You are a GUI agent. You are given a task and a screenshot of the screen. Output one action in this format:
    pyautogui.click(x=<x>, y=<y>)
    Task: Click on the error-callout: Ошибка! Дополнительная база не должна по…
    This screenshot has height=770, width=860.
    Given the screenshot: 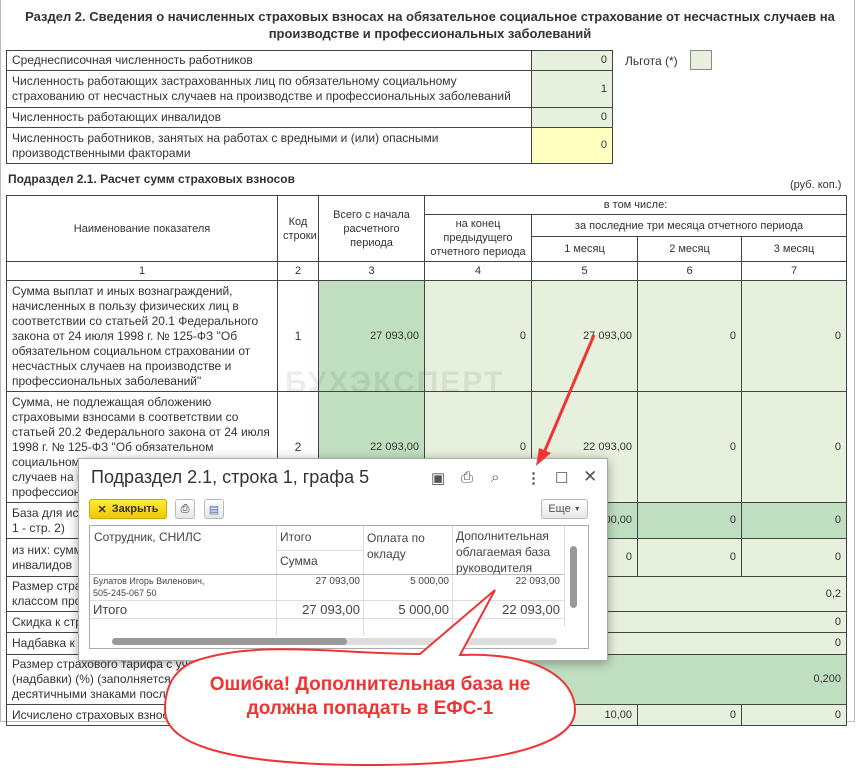 What is the action you would take?
    pyautogui.click(x=370, y=696)
    